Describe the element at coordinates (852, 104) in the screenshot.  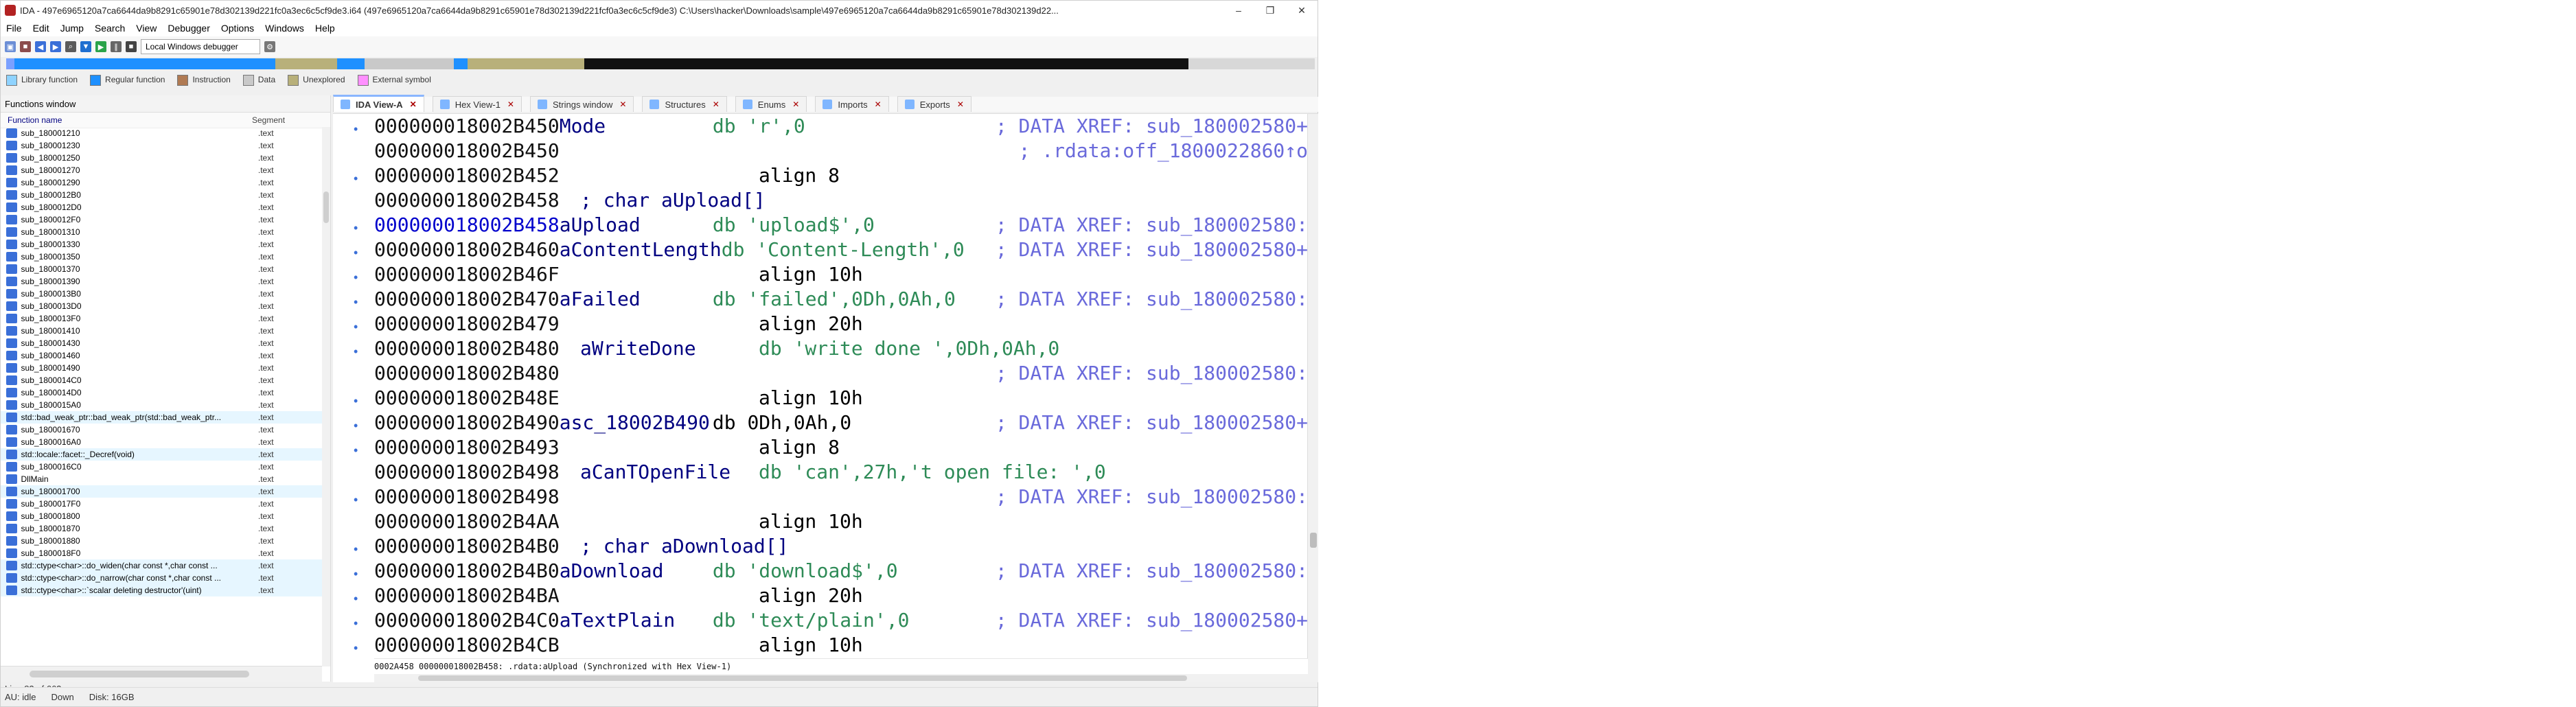
I see `tab-imports: Imports ✕` at that location.